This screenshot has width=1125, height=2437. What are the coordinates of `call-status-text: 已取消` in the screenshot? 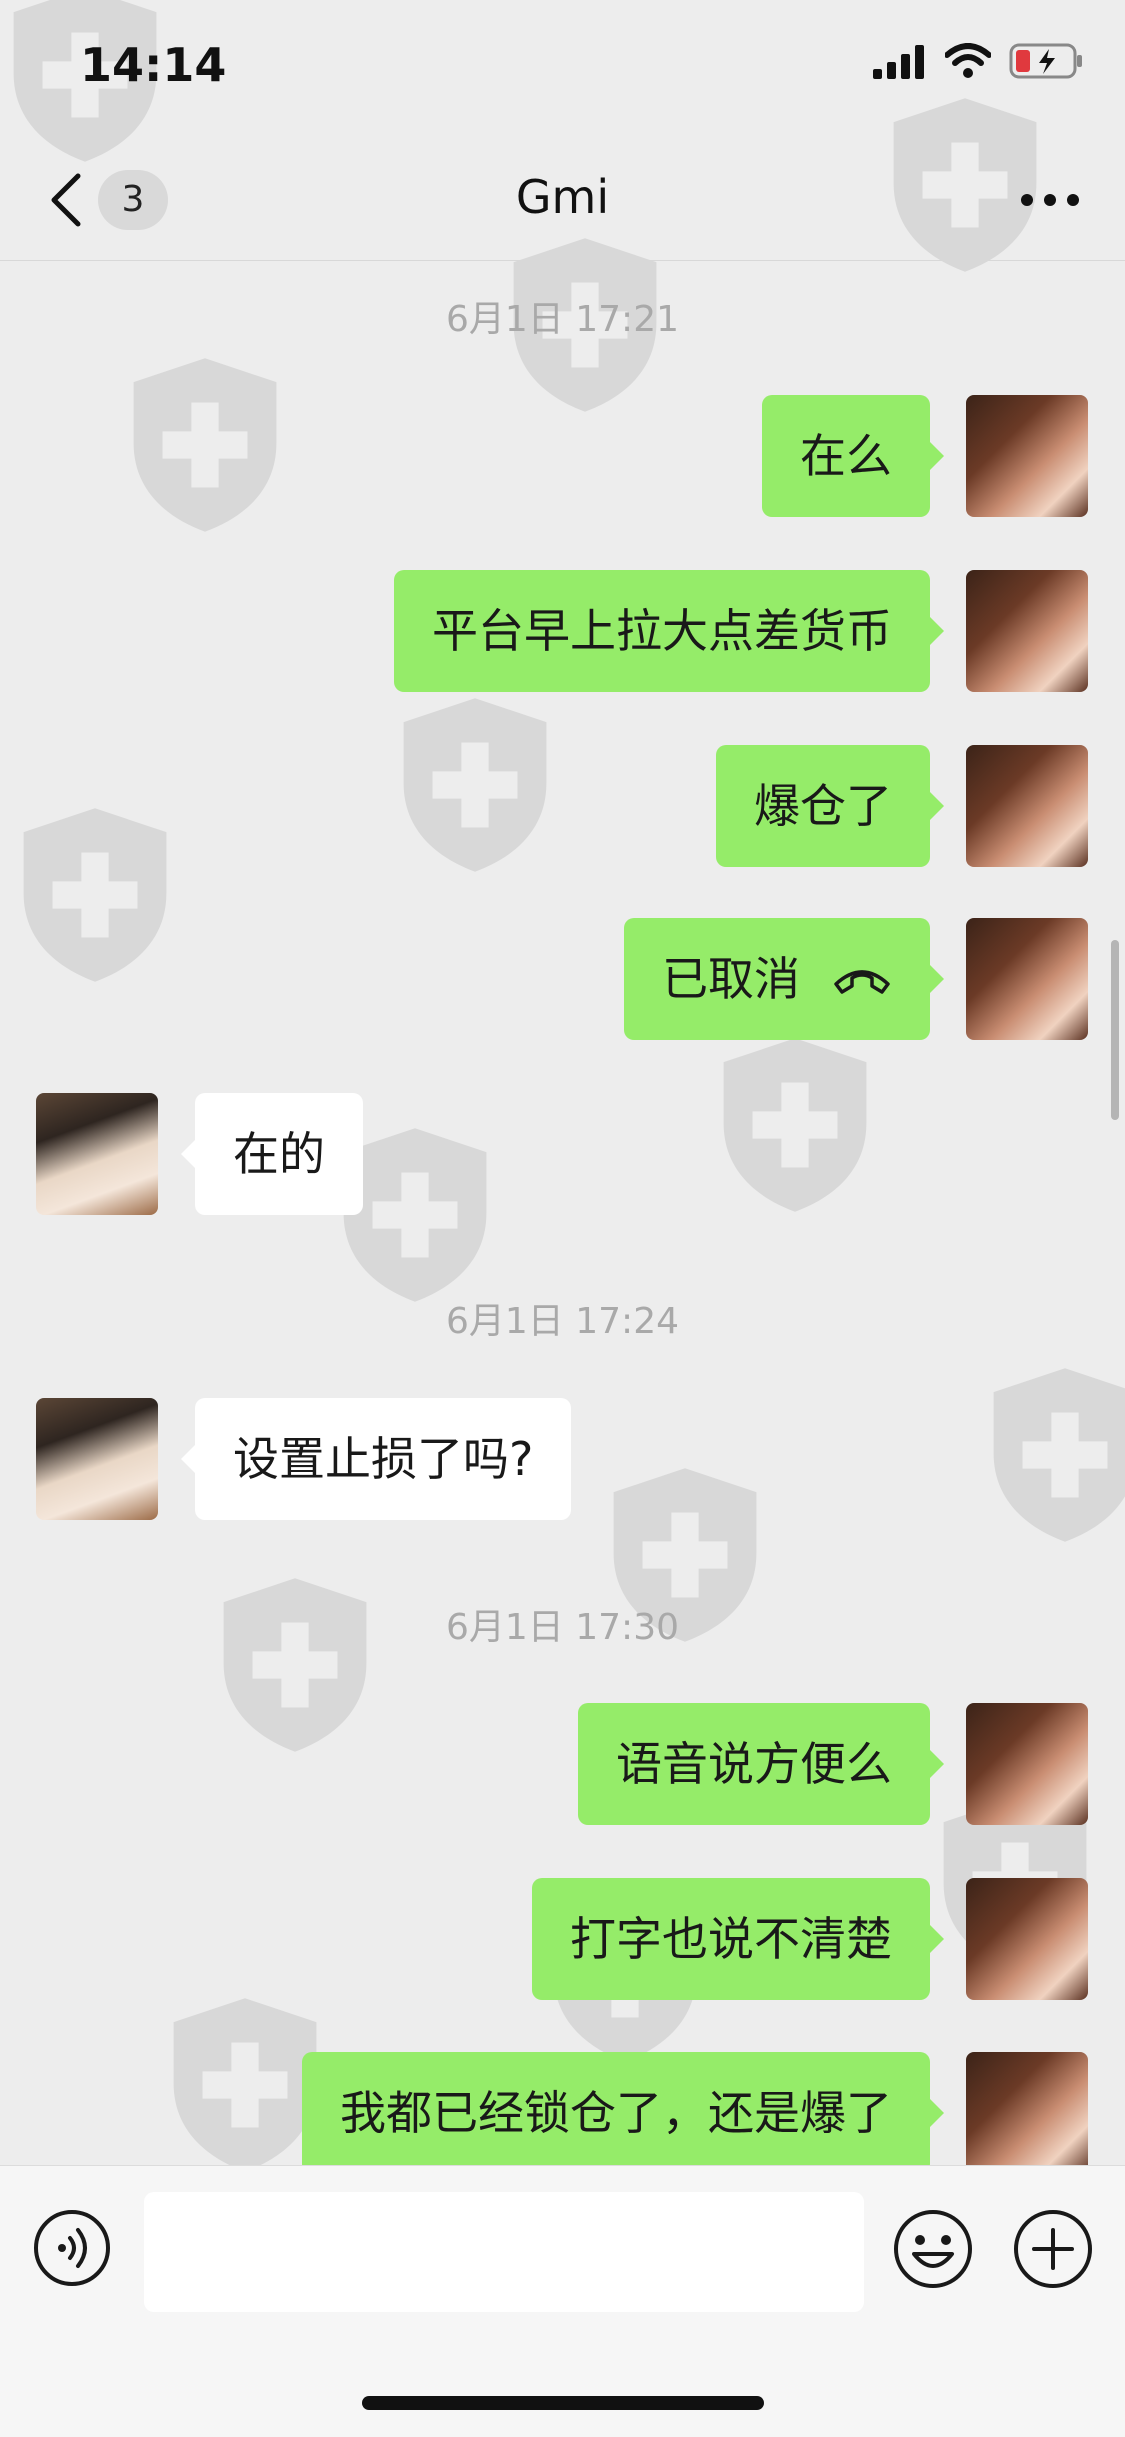 It's located at (731, 979).